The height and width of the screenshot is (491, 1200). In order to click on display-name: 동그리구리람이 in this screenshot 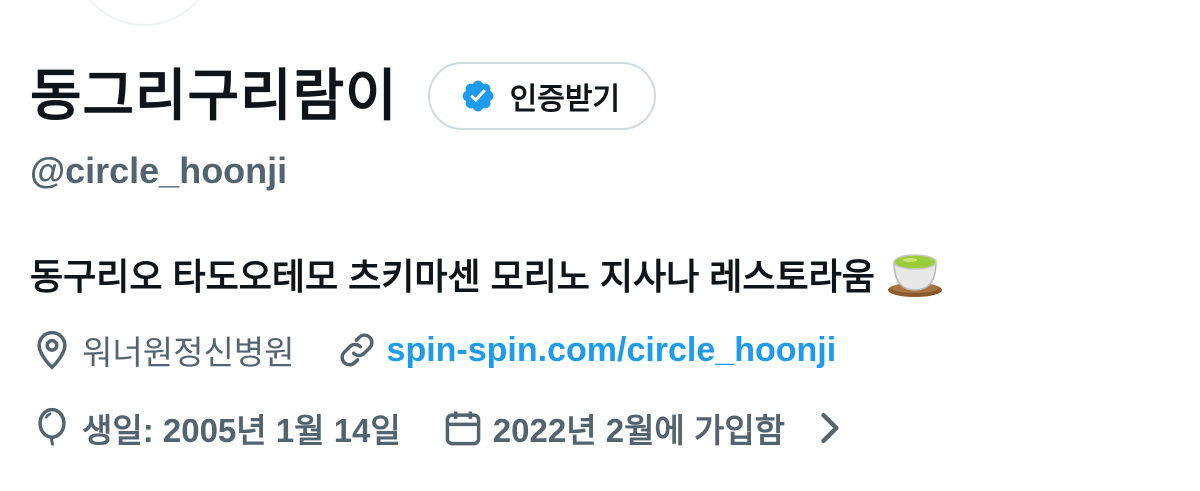, I will do `click(214, 95)`.